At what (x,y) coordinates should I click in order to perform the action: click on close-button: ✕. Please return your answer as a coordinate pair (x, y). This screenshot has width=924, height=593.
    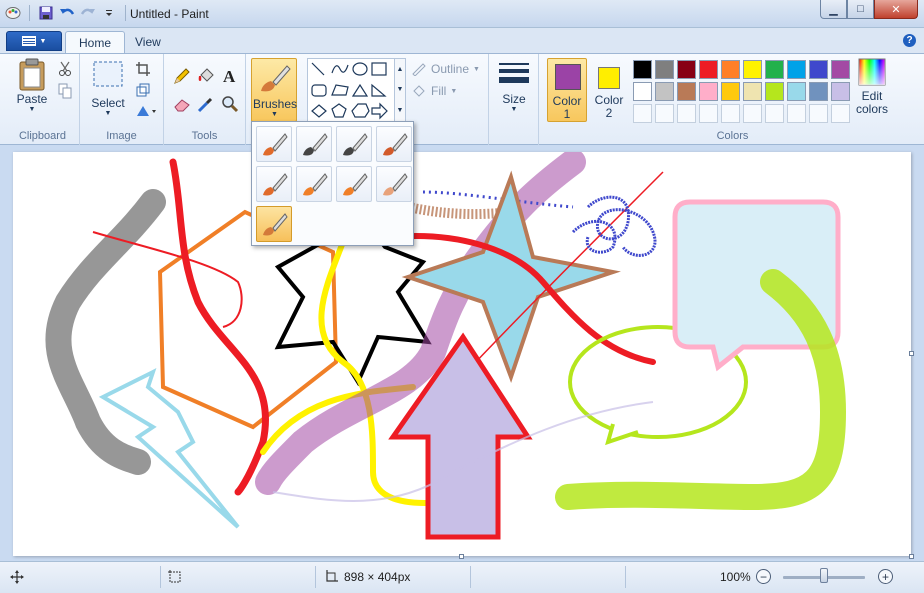
    Looking at the image, I should click on (896, 9).